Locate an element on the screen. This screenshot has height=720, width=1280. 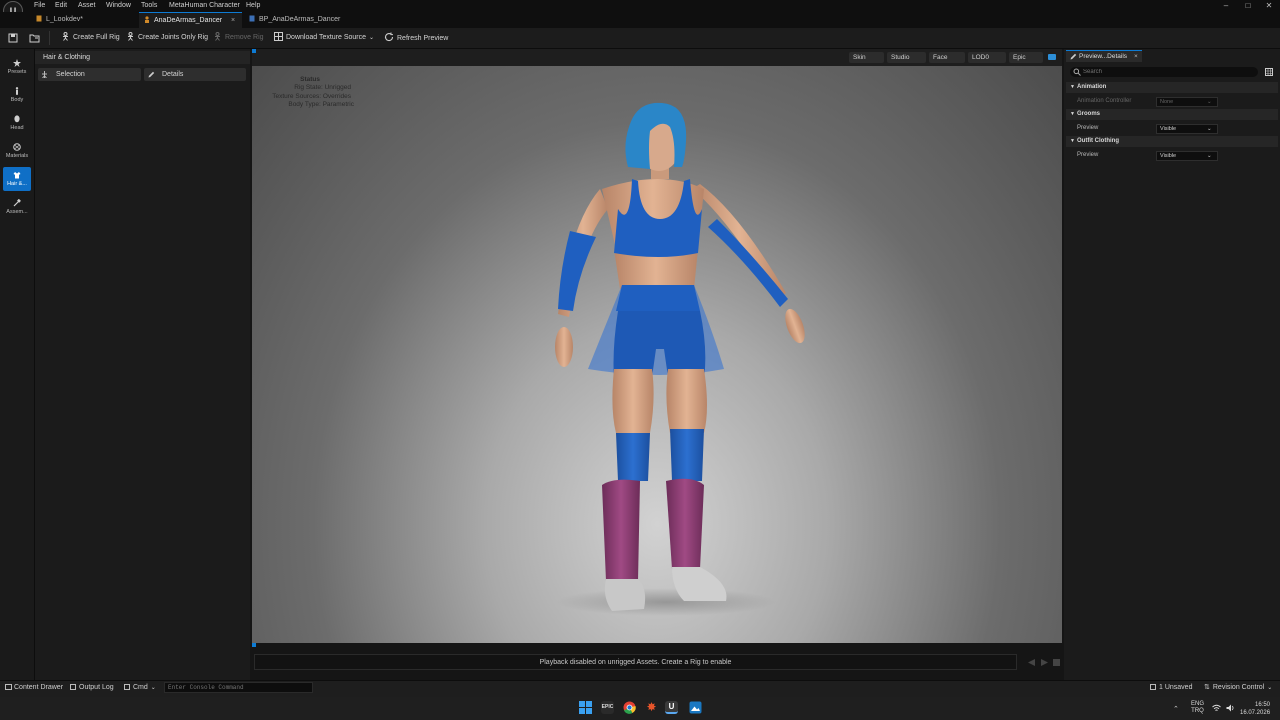
tab-bp-anadearmas-dancer: BP_AnaDeArmas_Dancer is located at coordinates (300, 20).